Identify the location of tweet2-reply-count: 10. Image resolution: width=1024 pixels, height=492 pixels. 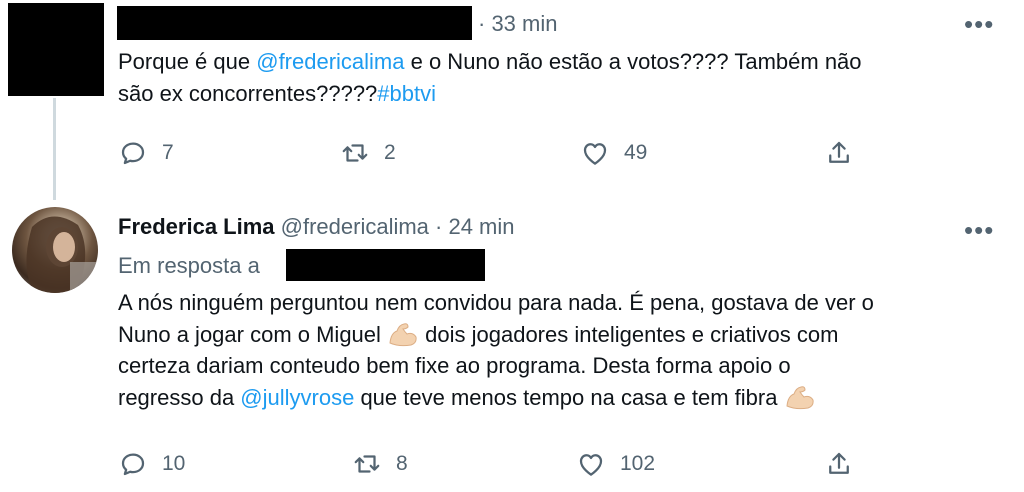
(174, 463).